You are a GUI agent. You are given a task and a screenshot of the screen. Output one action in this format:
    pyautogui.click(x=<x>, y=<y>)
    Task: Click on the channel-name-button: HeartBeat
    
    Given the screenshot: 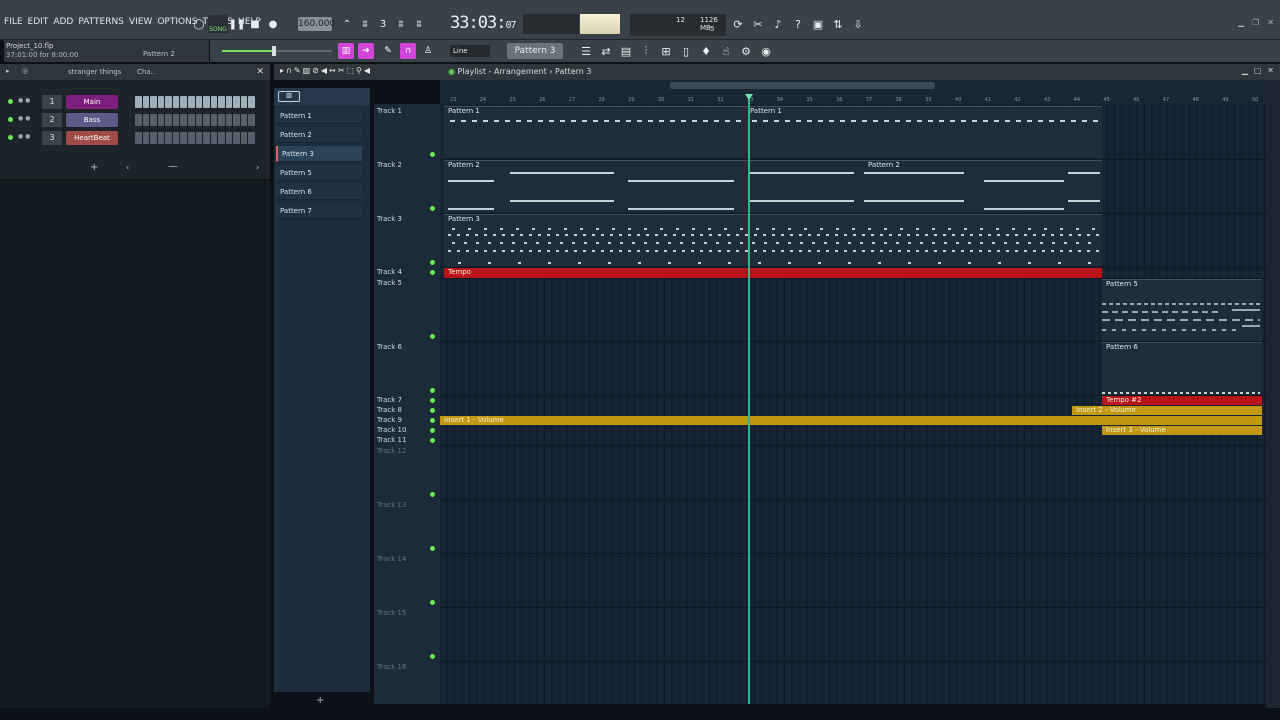 What is the action you would take?
    pyautogui.click(x=92, y=138)
    